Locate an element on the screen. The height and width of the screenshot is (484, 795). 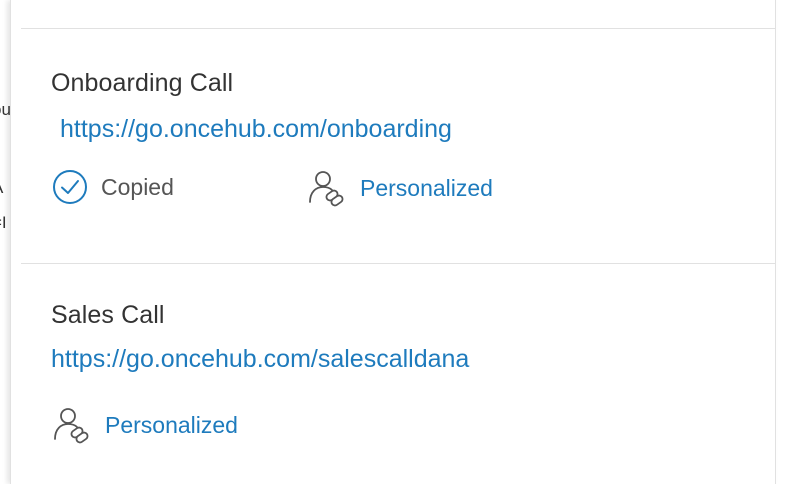
card-title: Sales Call is located at coordinates (108, 315).